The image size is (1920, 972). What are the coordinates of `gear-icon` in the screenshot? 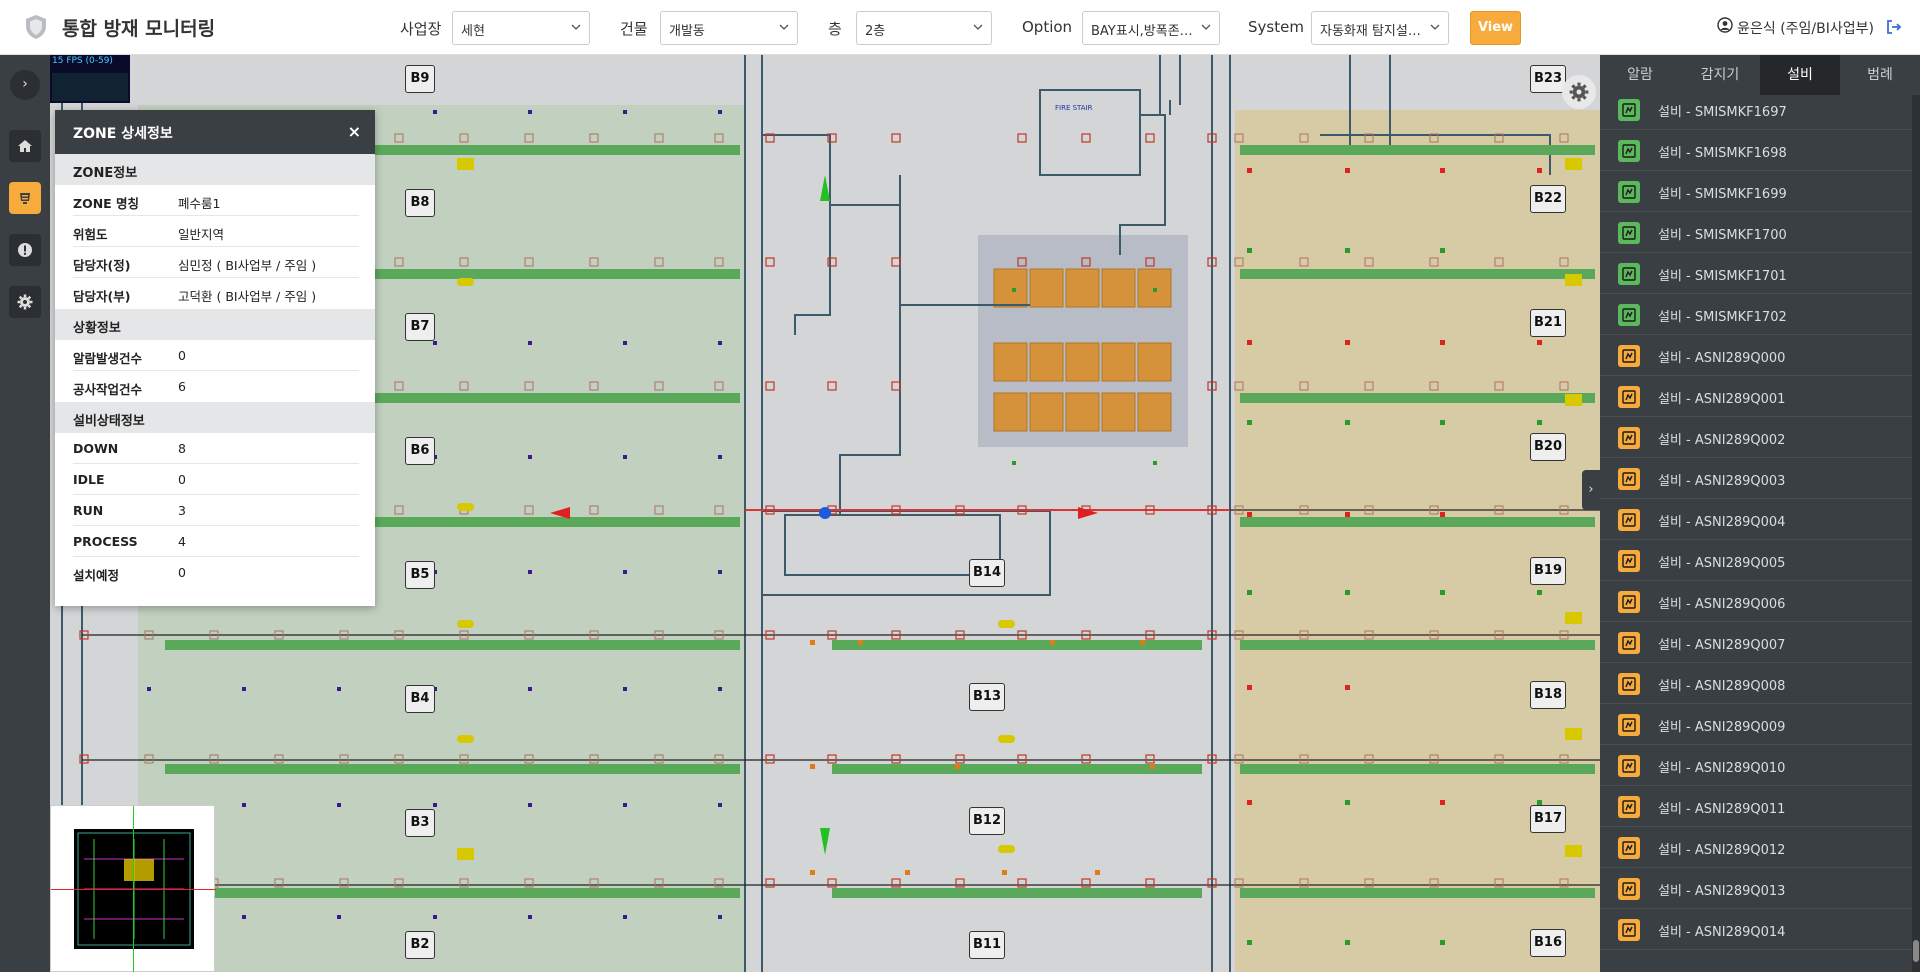 It's located at (1579, 92).